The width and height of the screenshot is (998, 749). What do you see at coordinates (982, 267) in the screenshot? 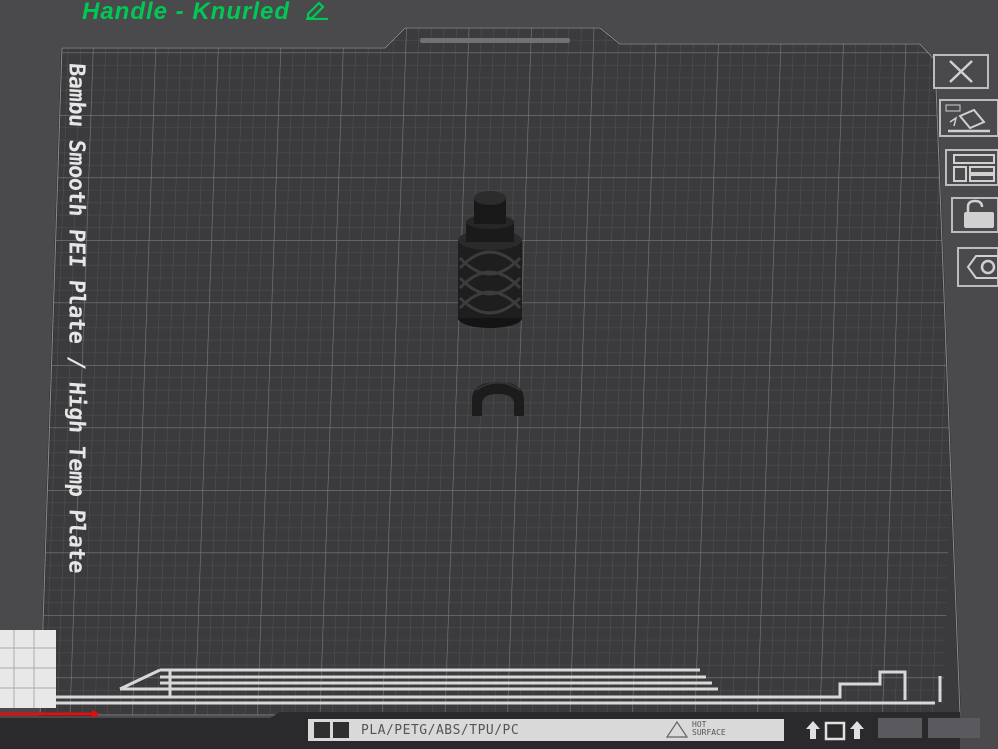
I see `settings-icon` at bounding box center [982, 267].